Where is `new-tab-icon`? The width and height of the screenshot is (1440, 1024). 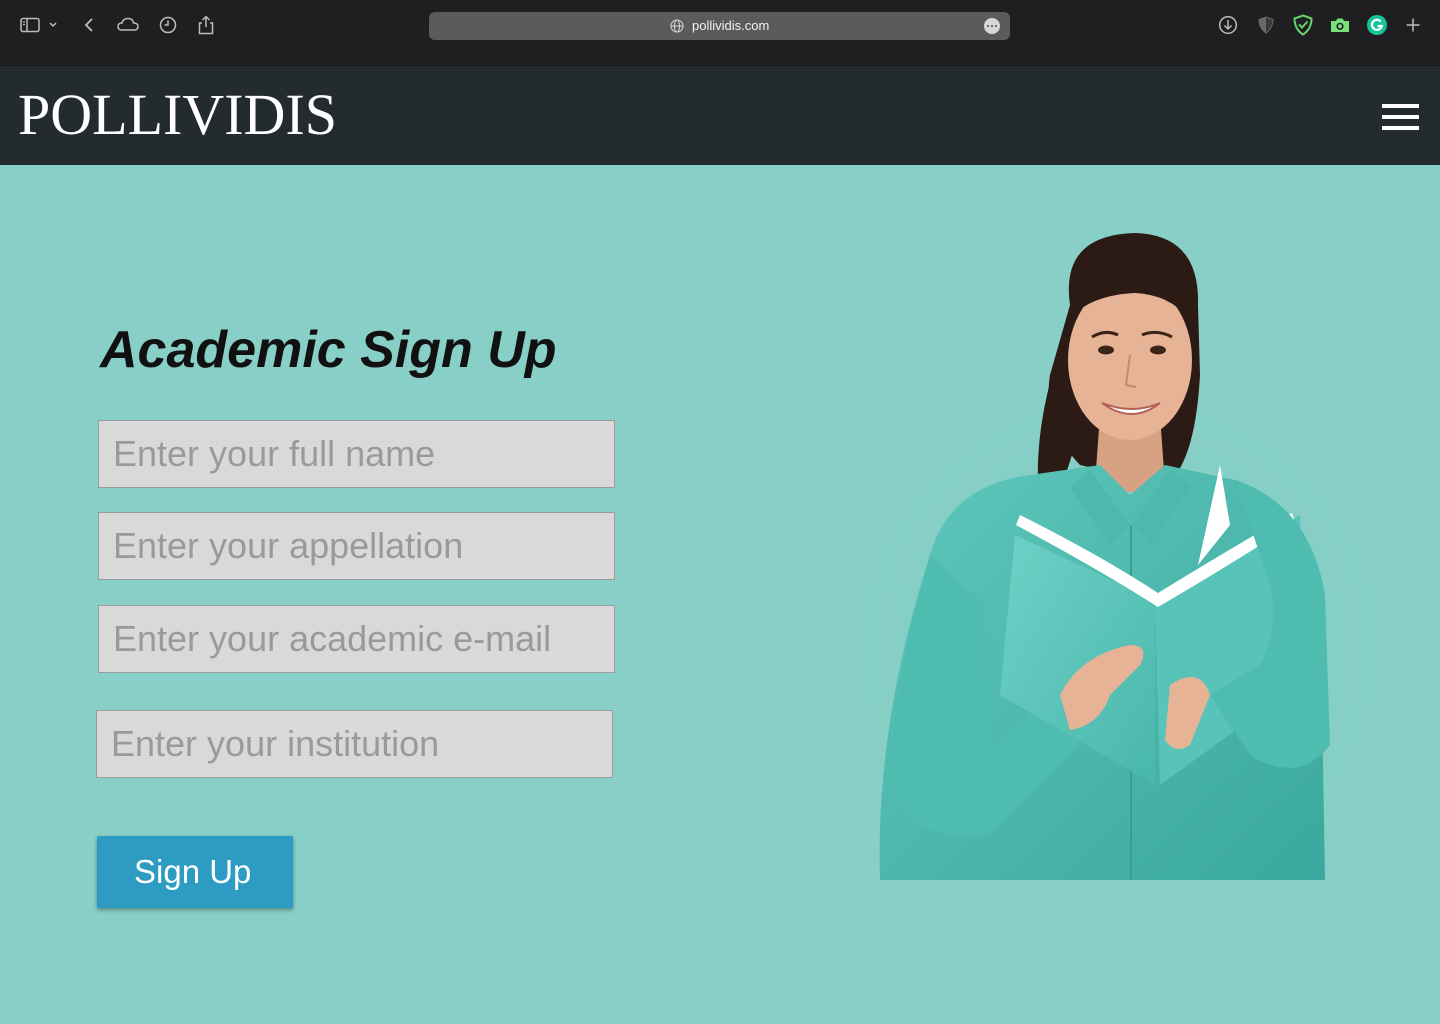
new-tab-icon is located at coordinates (1413, 25).